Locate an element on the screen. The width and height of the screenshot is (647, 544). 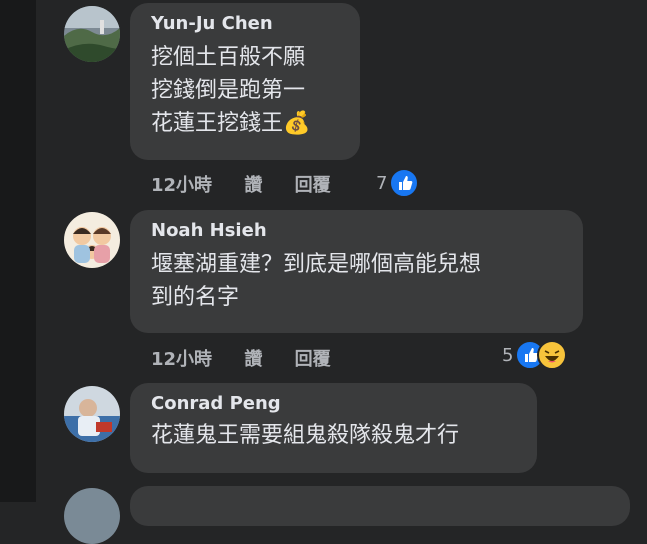
comment-text: 堰塞湖重建？到底是哪個高能兒想 到的名字 is located at coordinates (316, 281).